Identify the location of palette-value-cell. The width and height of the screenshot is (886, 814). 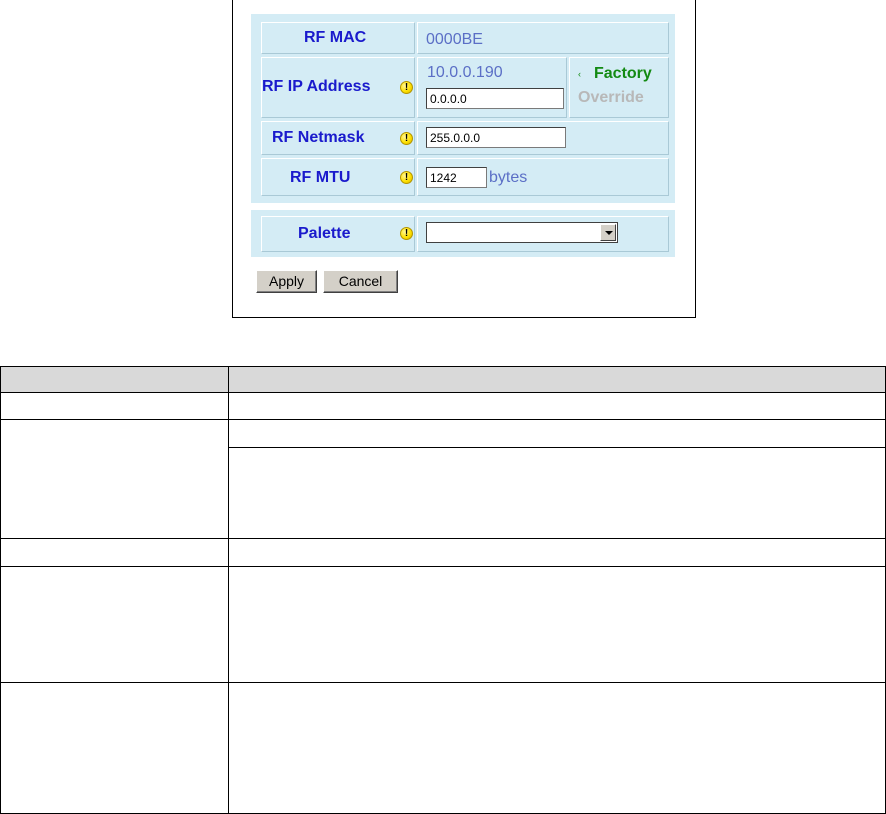
(543, 234).